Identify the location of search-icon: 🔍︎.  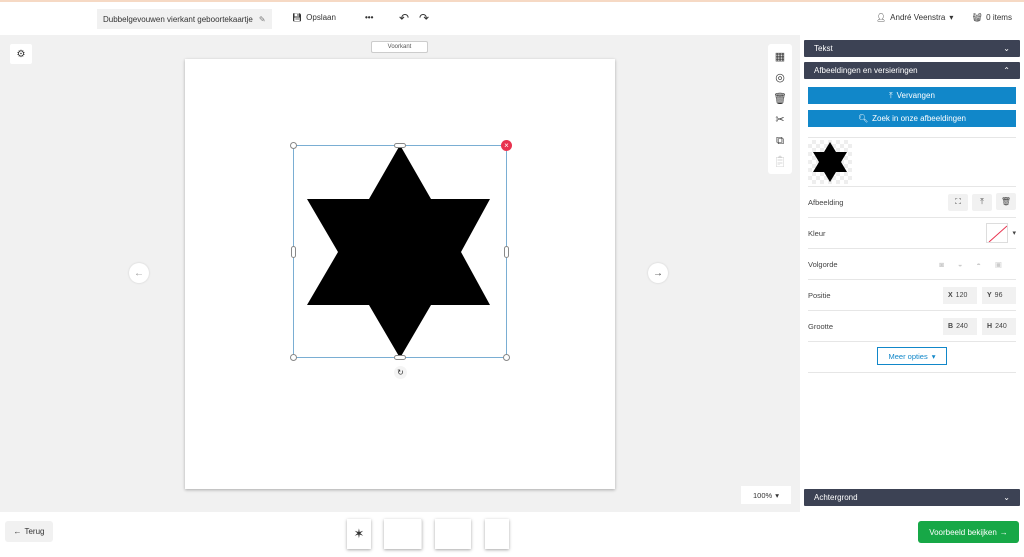
(863, 118).